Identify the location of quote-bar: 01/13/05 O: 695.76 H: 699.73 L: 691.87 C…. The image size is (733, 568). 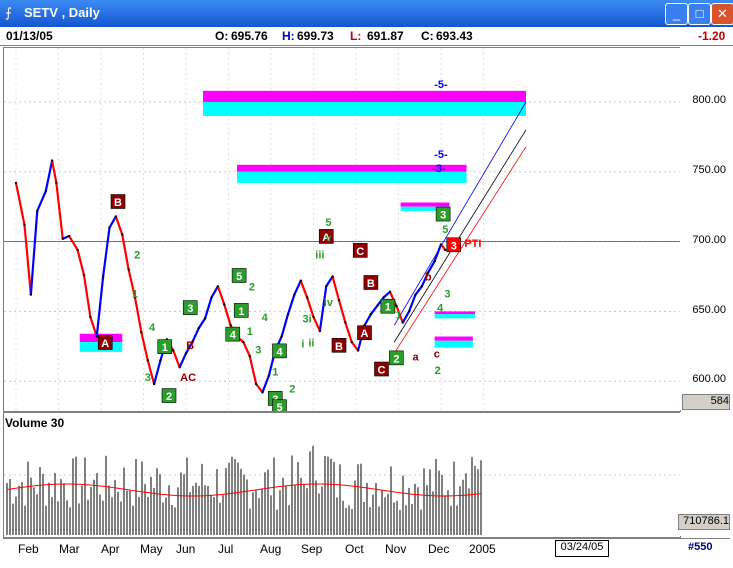
(366, 36).